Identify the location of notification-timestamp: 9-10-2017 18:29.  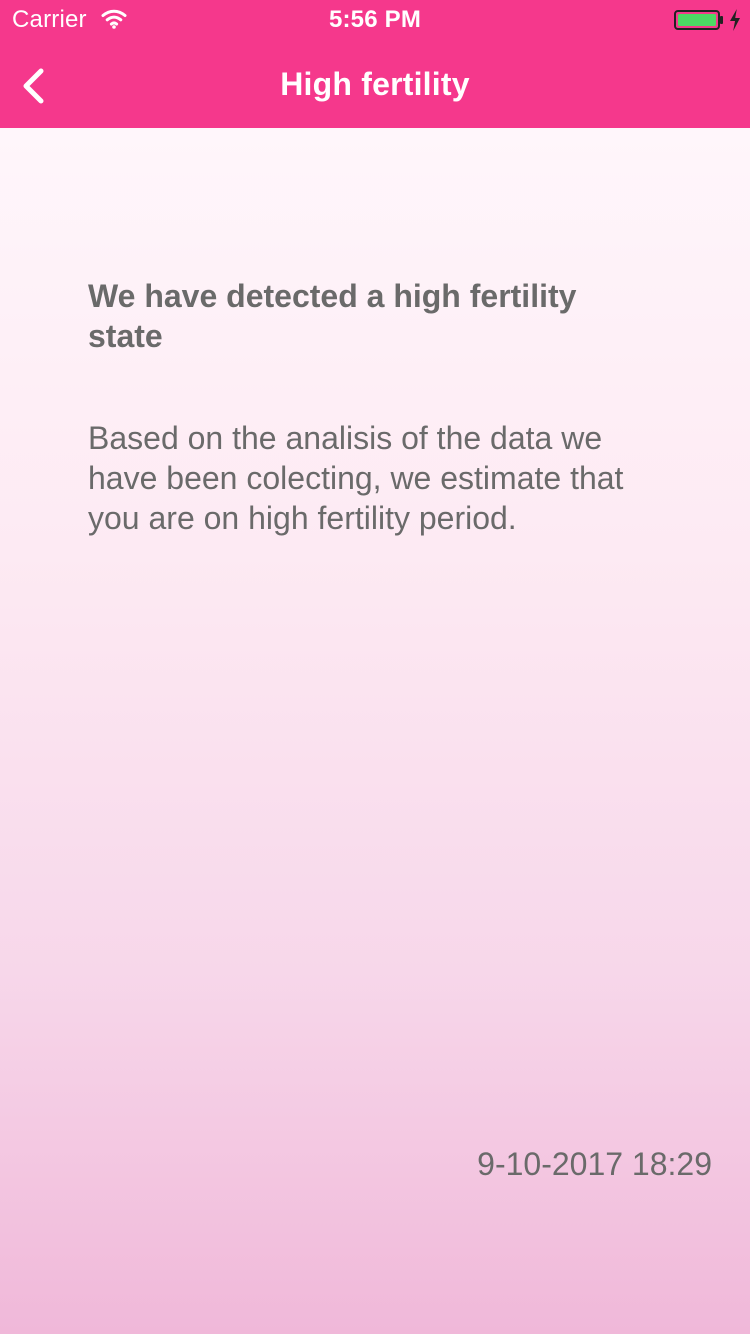
(594, 1164).